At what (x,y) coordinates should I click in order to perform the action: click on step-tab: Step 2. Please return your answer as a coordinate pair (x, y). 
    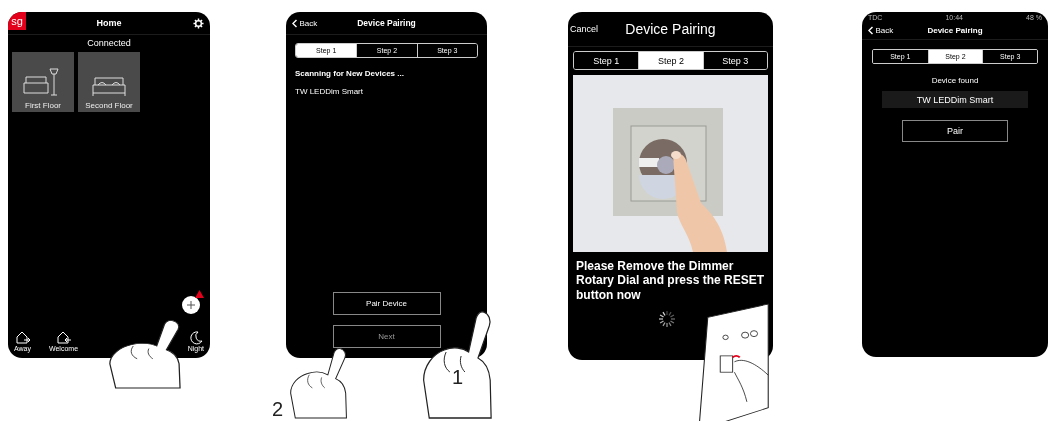
    Looking at the image, I should click on (670, 60).